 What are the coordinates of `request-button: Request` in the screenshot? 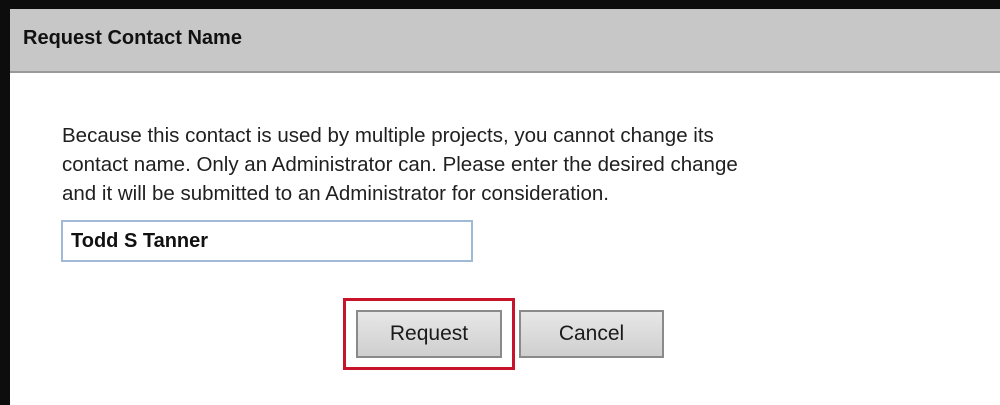 It's located at (429, 334).